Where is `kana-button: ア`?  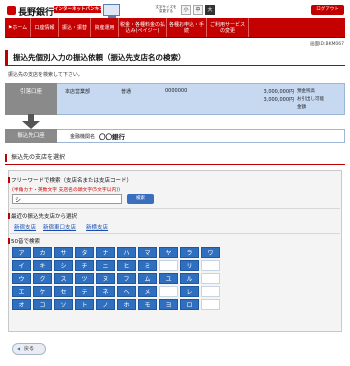
kana-button: ア is located at coordinates (21, 252).